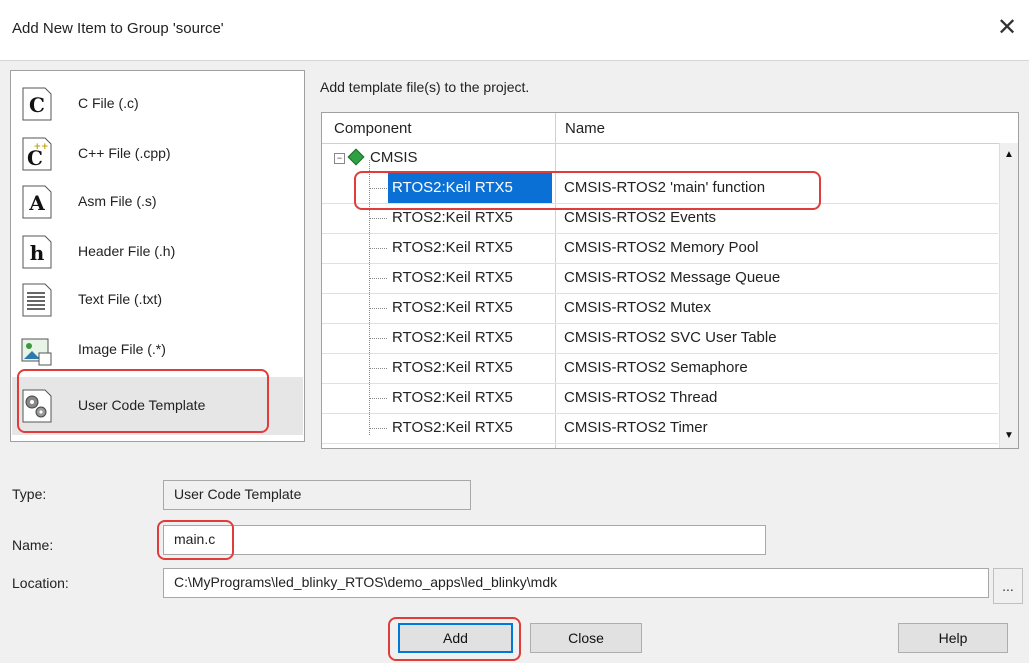 The height and width of the screenshot is (663, 1029). I want to click on file-type-cpp: C ++ C++ File (.cpp), so click(156, 154).